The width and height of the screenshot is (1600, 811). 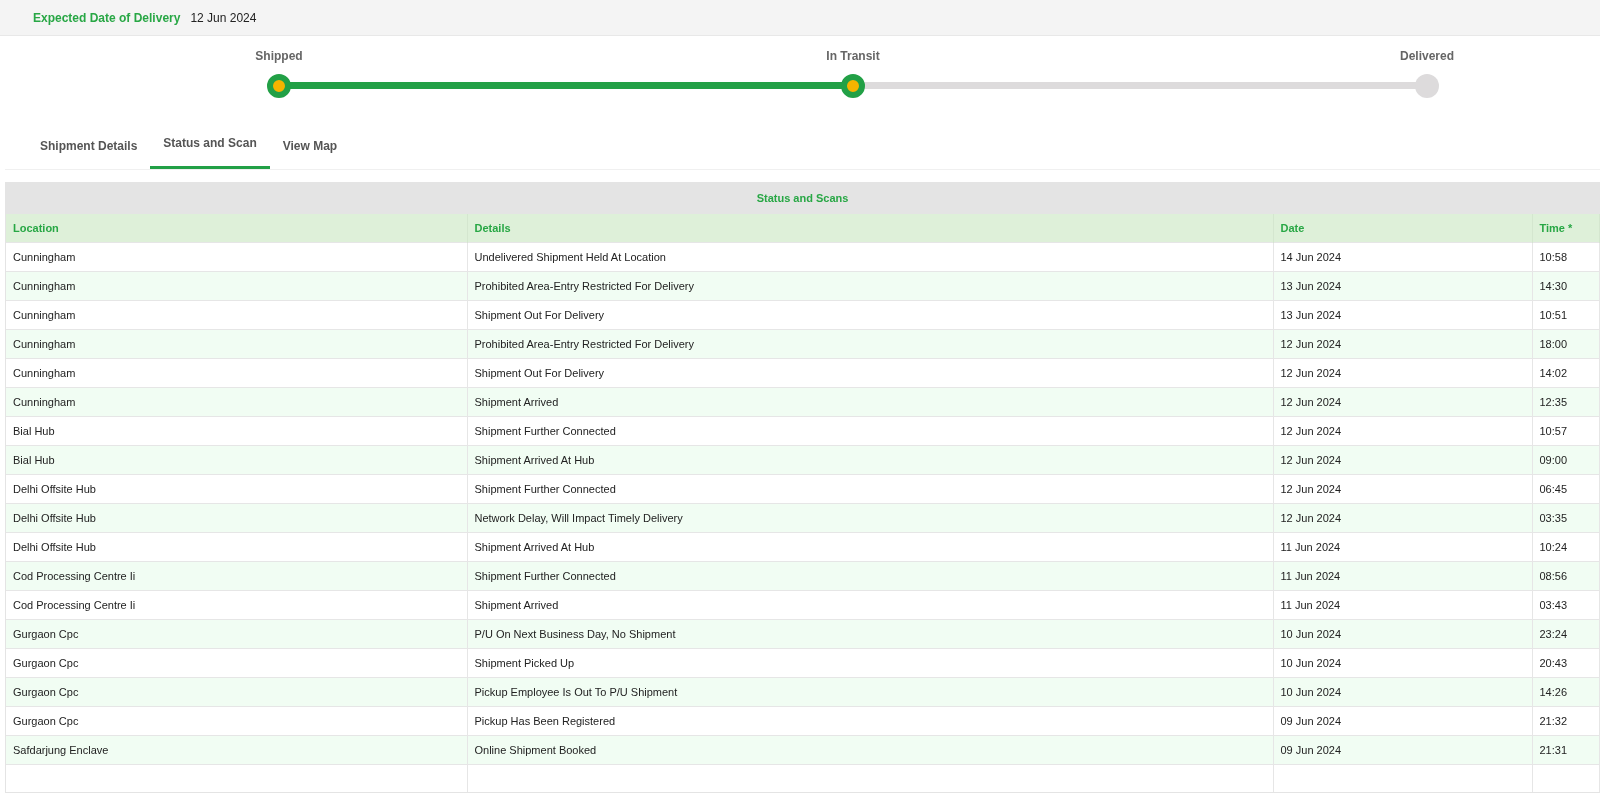 What do you see at coordinates (1565, 750) in the screenshot?
I see `table-cell: 21:31` at bounding box center [1565, 750].